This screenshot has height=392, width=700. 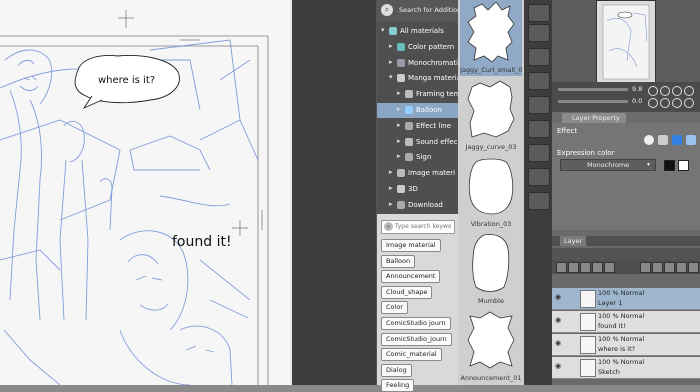 What do you see at coordinates (539, 129) in the screenshot?
I see `sort-button` at bounding box center [539, 129].